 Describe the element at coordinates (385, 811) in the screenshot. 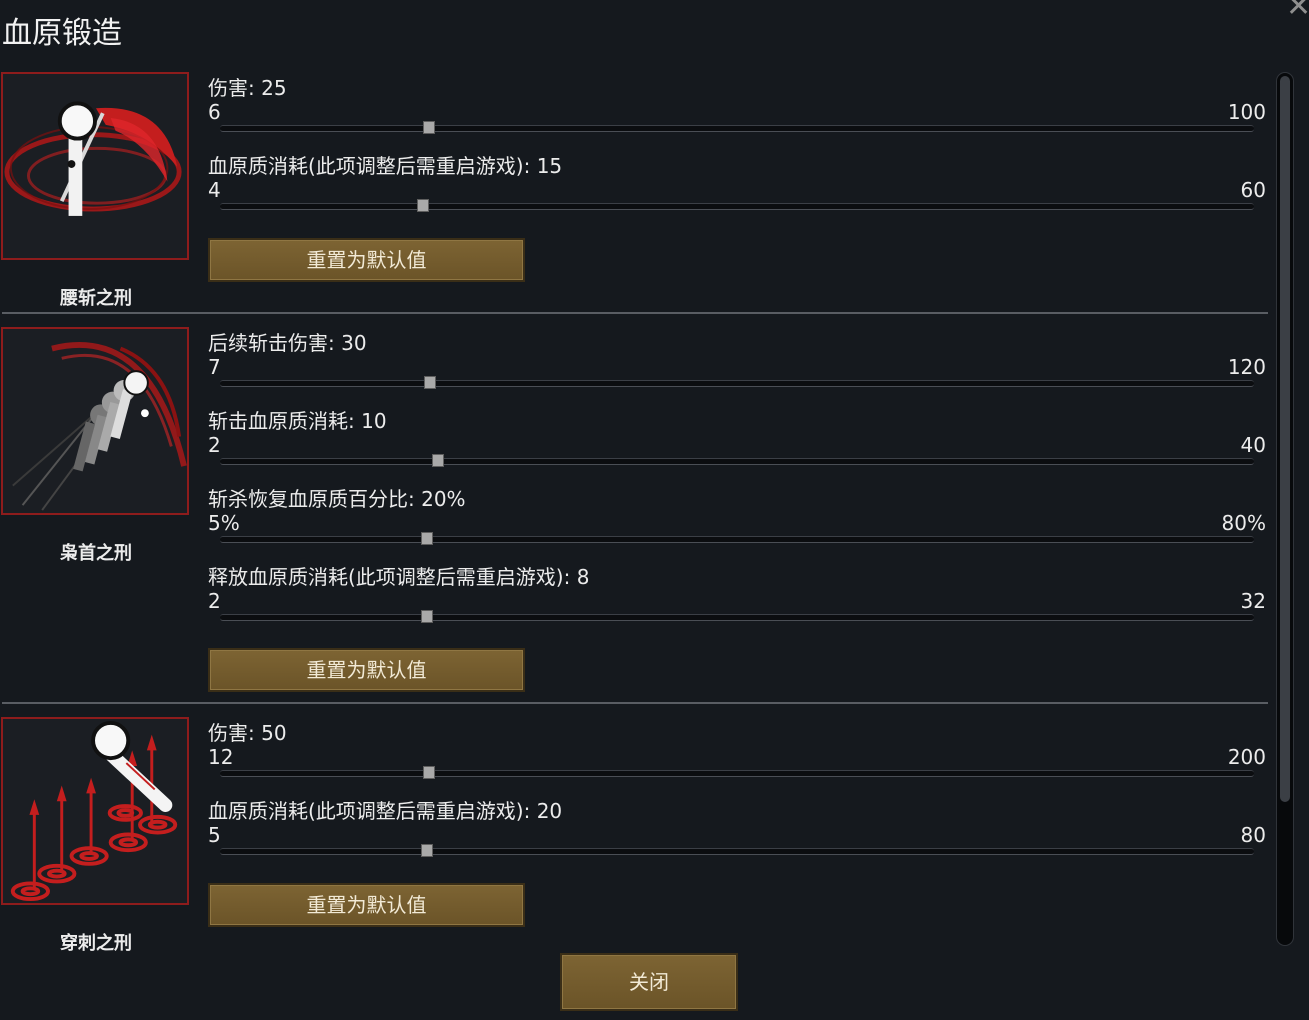

I see `slider-label: 血原质消耗(此项调整后需重启游戏): 20` at that location.